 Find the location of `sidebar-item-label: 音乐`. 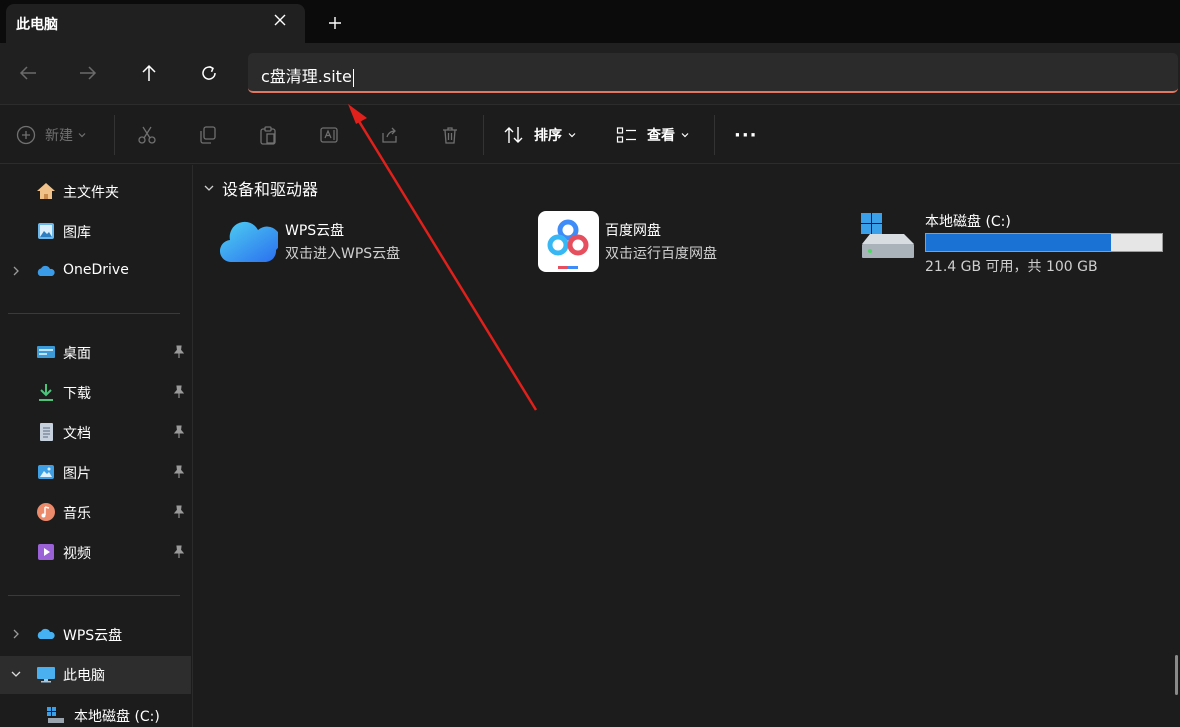

sidebar-item-label: 音乐 is located at coordinates (77, 514).